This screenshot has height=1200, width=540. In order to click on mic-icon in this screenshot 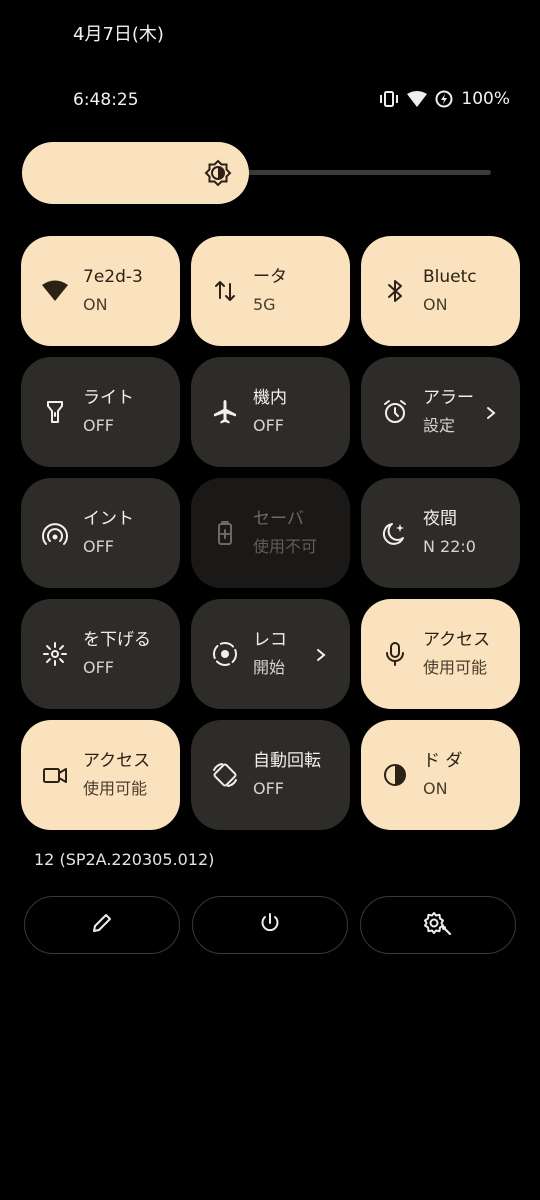, I will do `click(395, 654)`.